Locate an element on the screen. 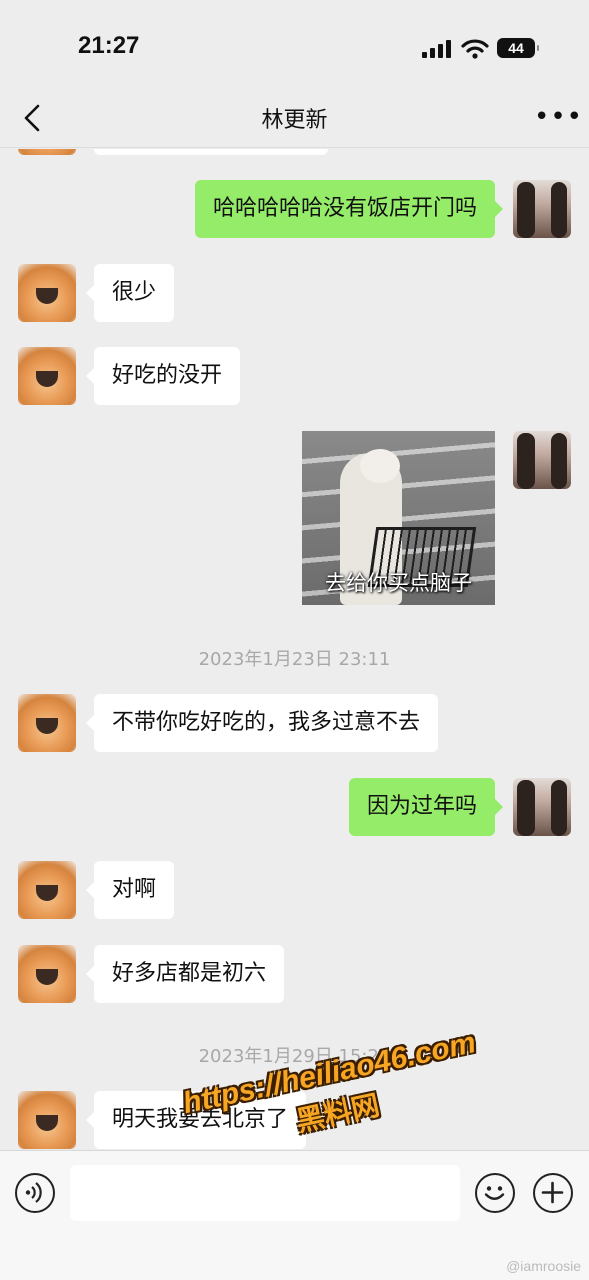 This screenshot has width=589, height=1280. cat-head is located at coordinates (380, 466).